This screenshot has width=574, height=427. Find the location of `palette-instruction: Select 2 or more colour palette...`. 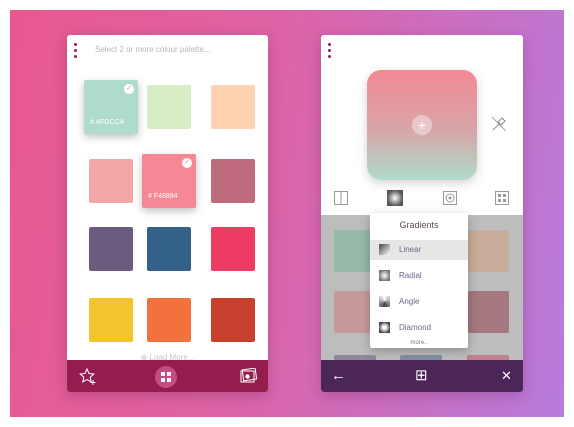

palette-instruction: Select 2 or more colour palette... is located at coordinates (153, 49).